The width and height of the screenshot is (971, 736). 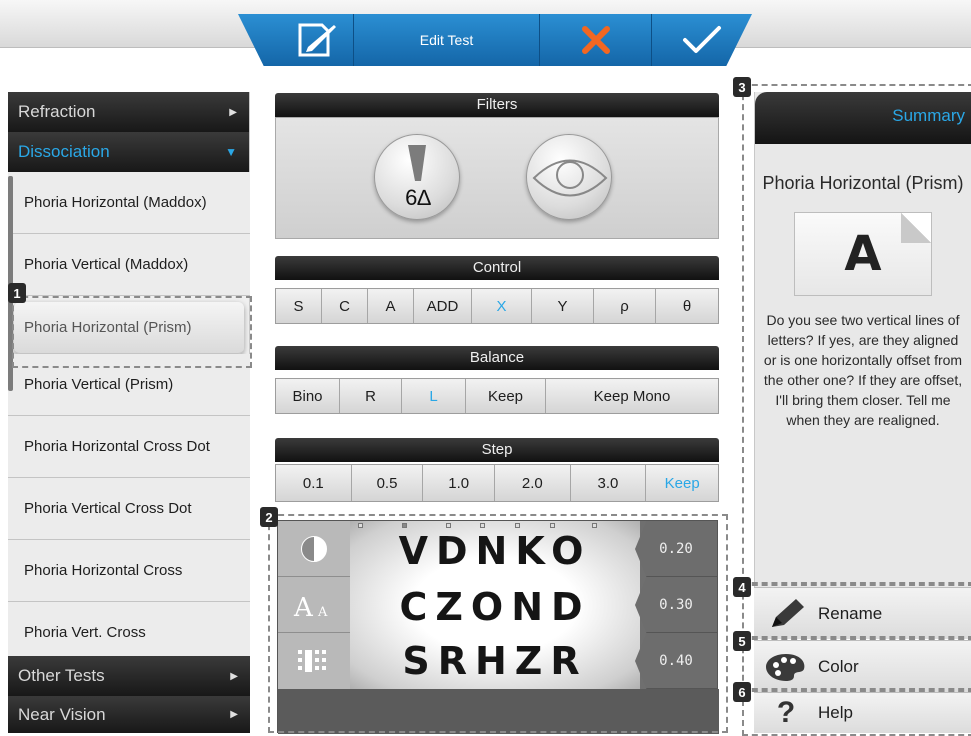 I want to click on help-button: ? Help, so click(x=862, y=712).